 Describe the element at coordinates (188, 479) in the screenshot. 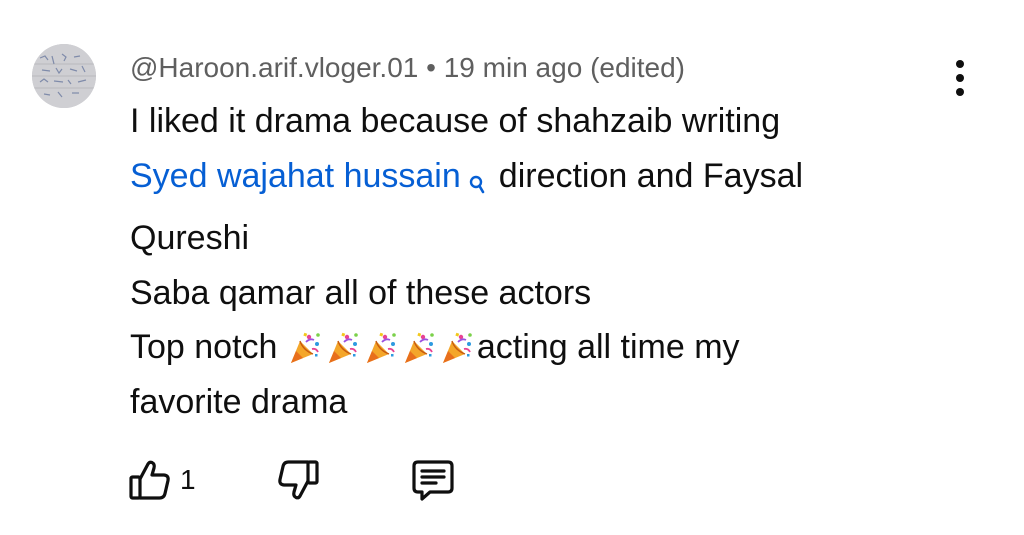

I see `like-count: 1` at that location.